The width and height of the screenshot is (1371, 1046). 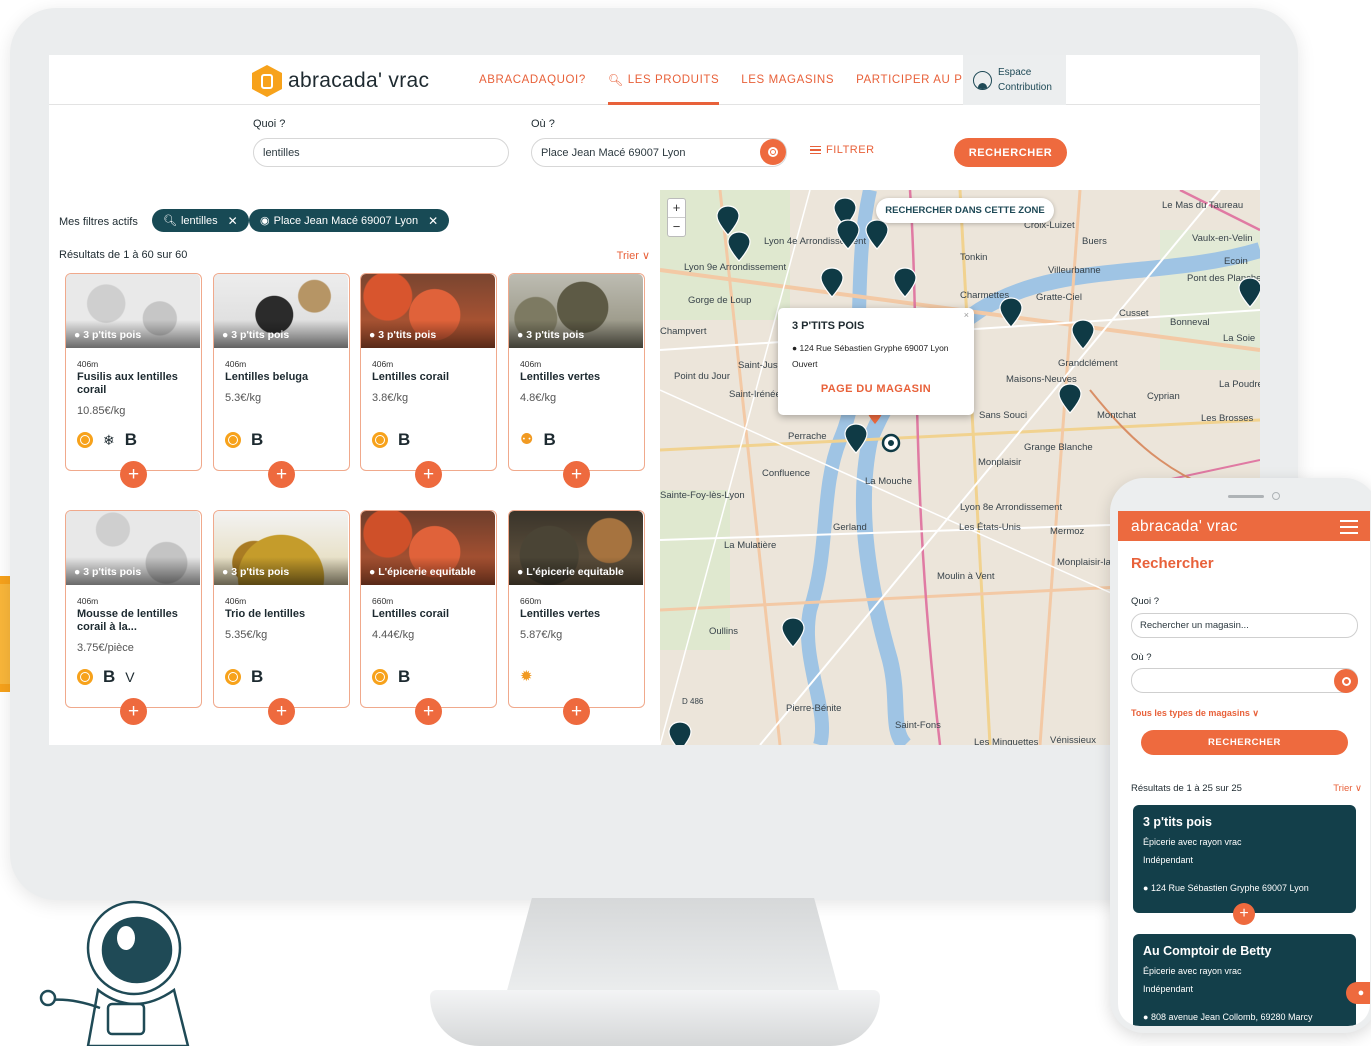 I want to click on phone-geolocate-button, so click(x=1346, y=681).